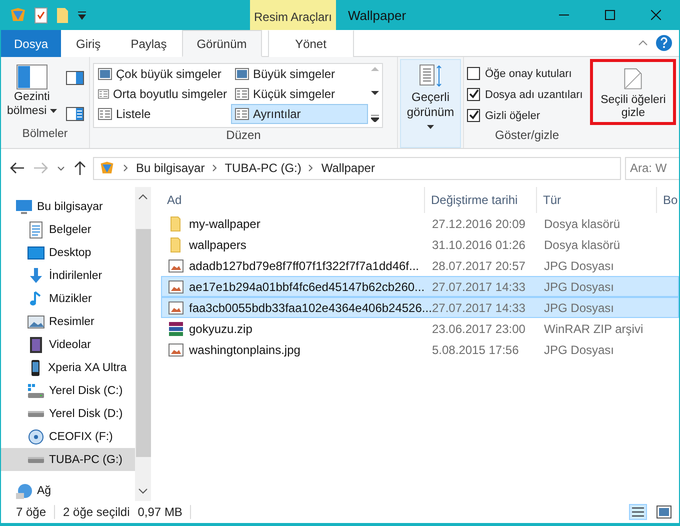 This screenshot has height=526, width=680. Describe the element at coordinates (68, 367) in the screenshot. I see `nav-item: Xperia XA Ultra` at that location.